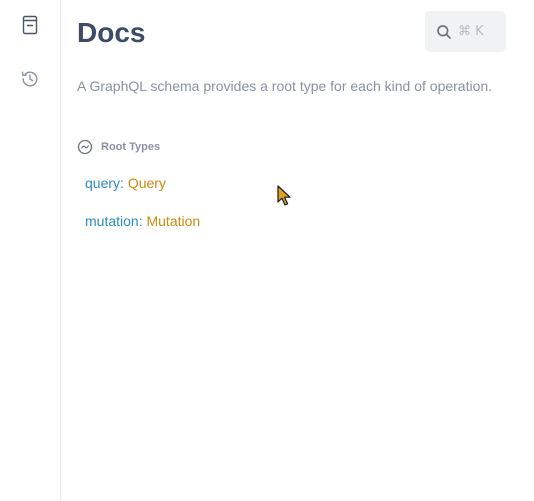 The image size is (534, 501). What do you see at coordinates (111, 32) in the screenshot?
I see `page-title: Docs` at bounding box center [111, 32].